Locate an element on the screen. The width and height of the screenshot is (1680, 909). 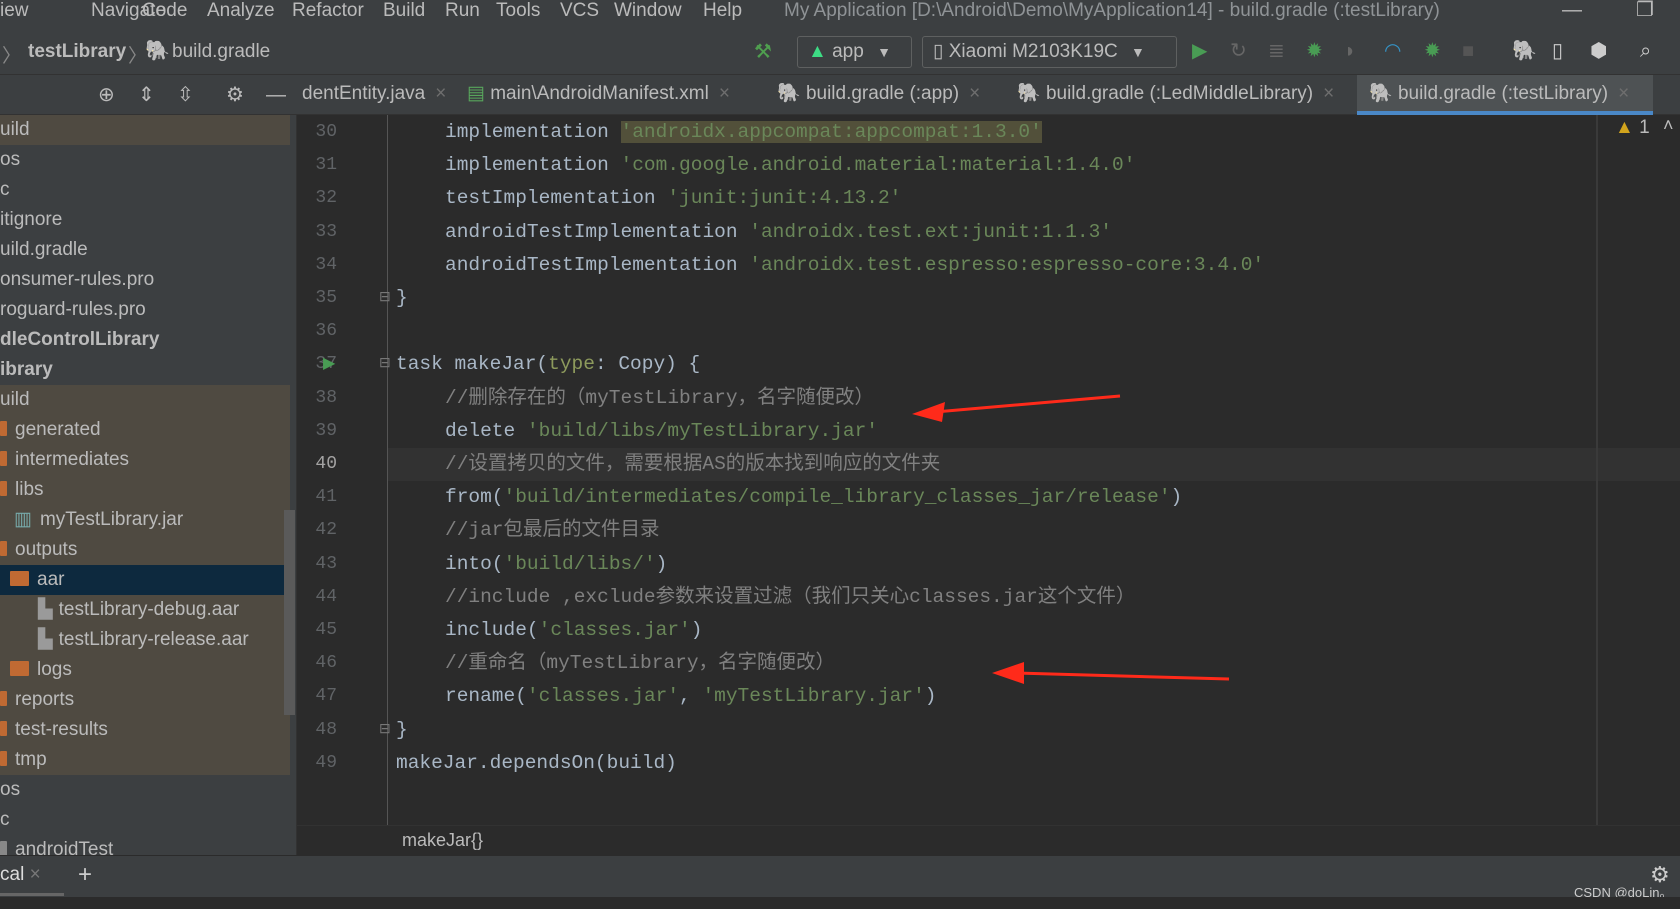
terminal-tabs: cal × + ⚙ CSDN @doLin。 is located at coordinates (840, 877).